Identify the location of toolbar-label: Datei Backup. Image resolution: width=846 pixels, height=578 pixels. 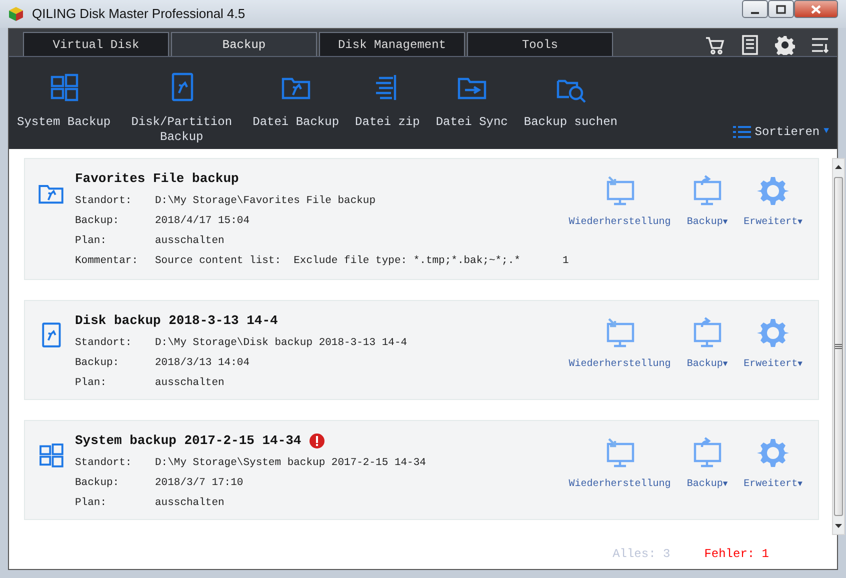
(296, 122).